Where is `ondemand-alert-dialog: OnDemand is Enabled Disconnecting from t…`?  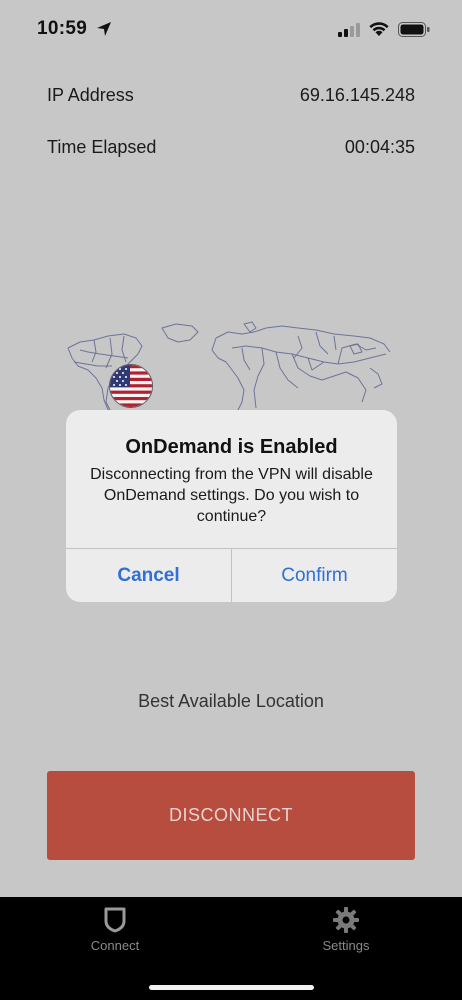
ondemand-alert-dialog: OnDemand is Enabled Disconnecting from t… is located at coordinates (231, 506).